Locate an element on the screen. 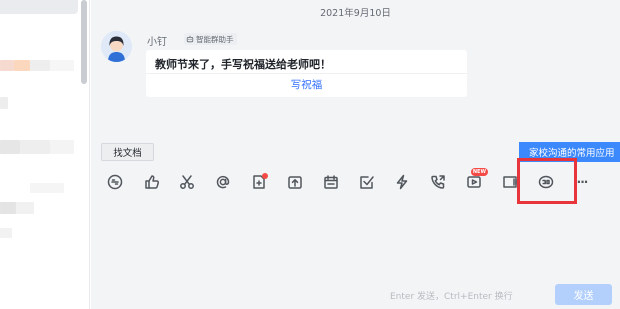 Image resolution: width=620 pixels, height=309 pixels. mention-button is located at coordinates (223, 182).